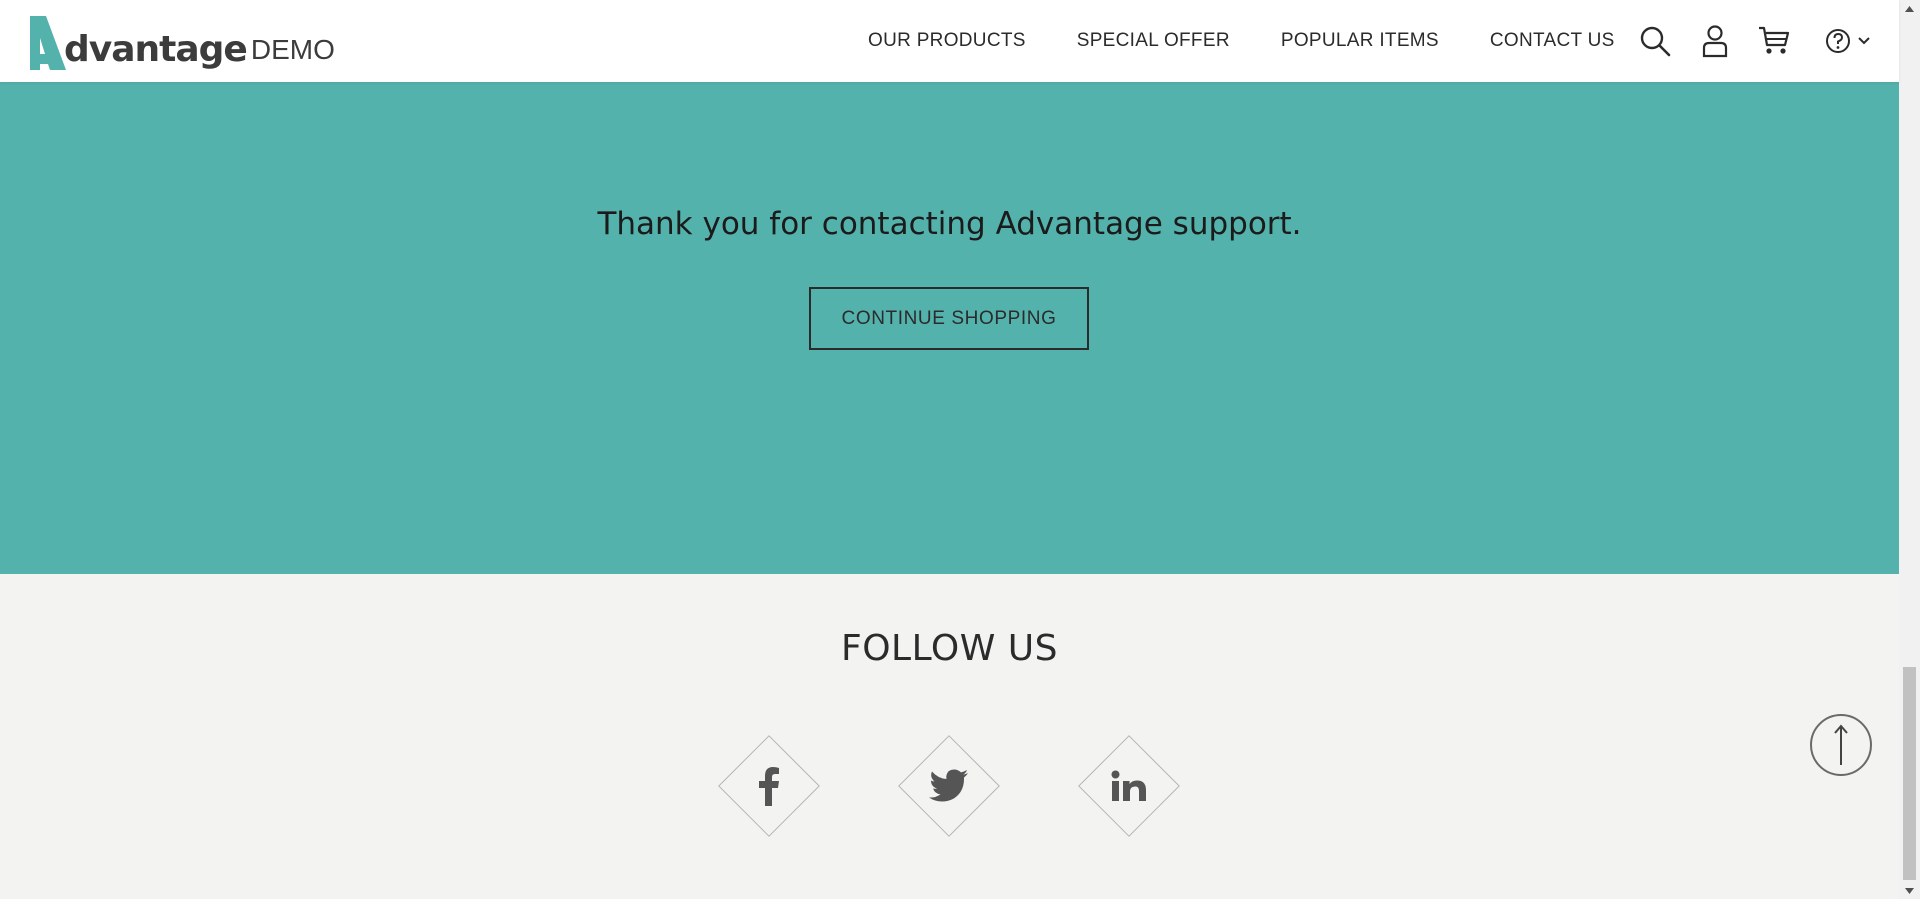  What do you see at coordinates (292, 49) in the screenshot?
I see `logo-demo-text: DEMO` at bounding box center [292, 49].